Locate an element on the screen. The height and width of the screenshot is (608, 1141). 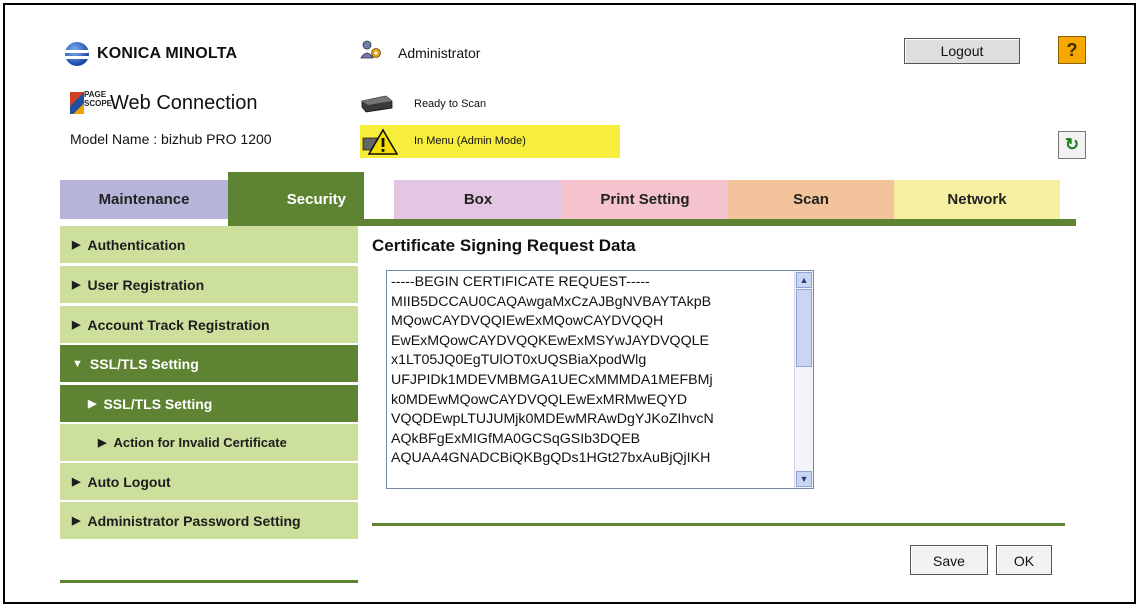
model-name: Model Name : bizhub PRO 1200 is located at coordinates (171, 139).